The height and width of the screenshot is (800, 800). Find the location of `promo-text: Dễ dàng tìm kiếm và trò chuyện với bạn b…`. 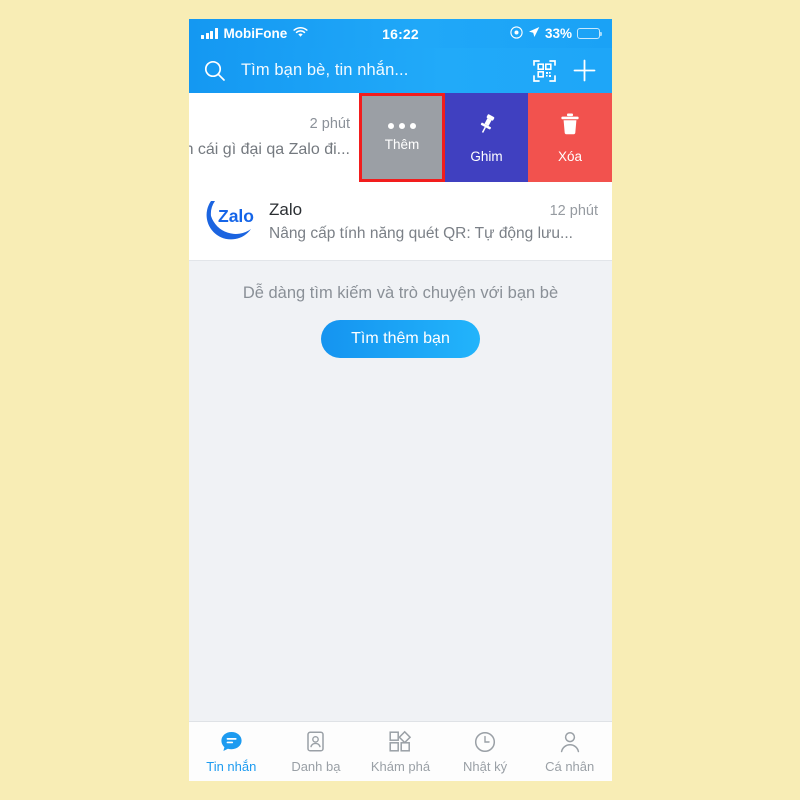

promo-text: Dễ dàng tìm kiếm và trò chuyện với bạn b… is located at coordinates (400, 293).